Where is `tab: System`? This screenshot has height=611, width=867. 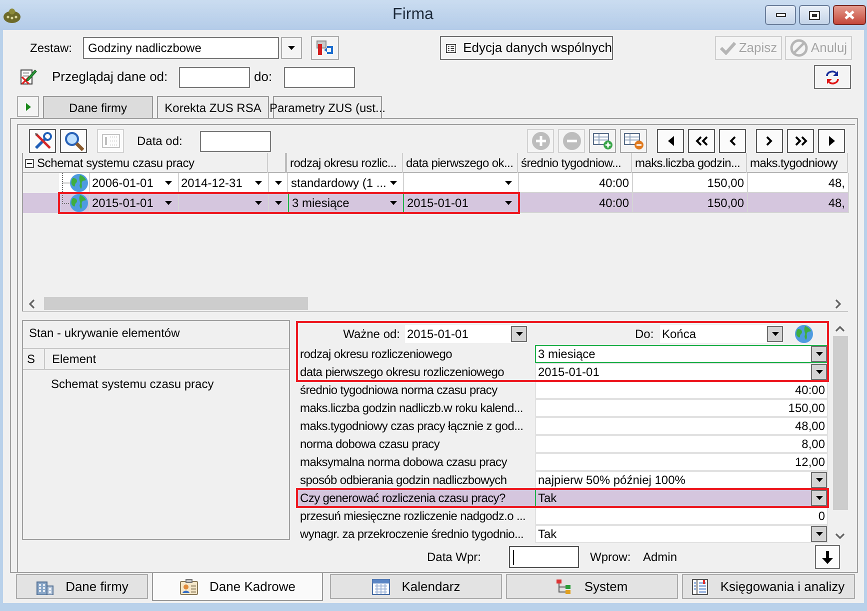 tab: System is located at coordinates (592, 586).